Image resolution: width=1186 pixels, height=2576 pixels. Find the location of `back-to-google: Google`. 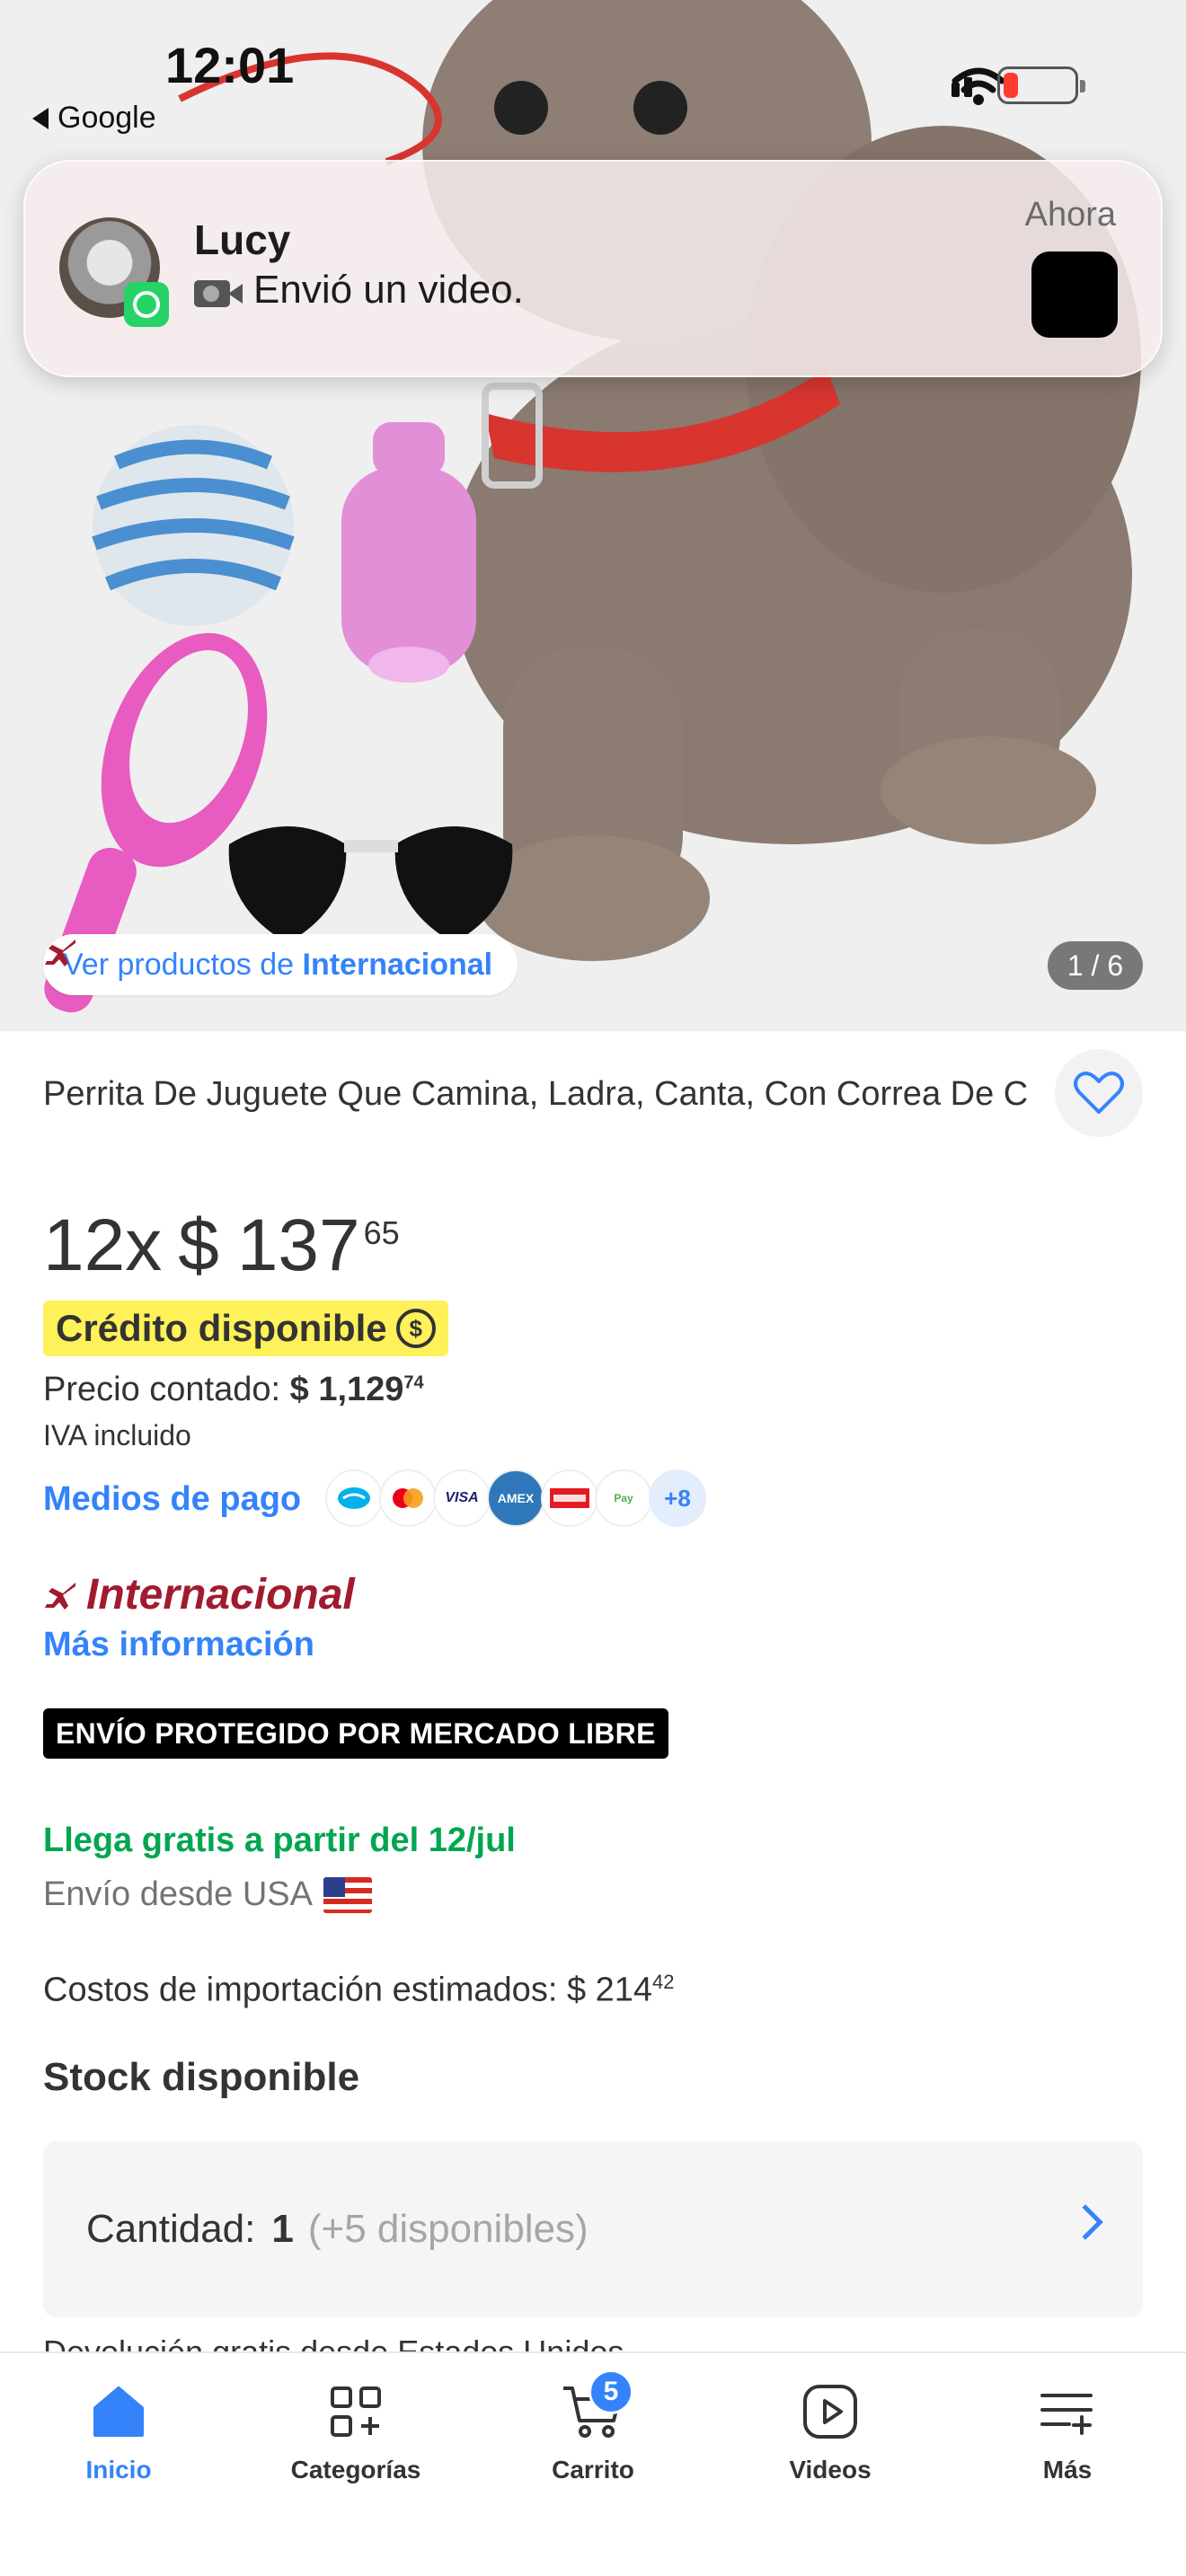

back-to-google: Google is located at coordinates (94, 118).